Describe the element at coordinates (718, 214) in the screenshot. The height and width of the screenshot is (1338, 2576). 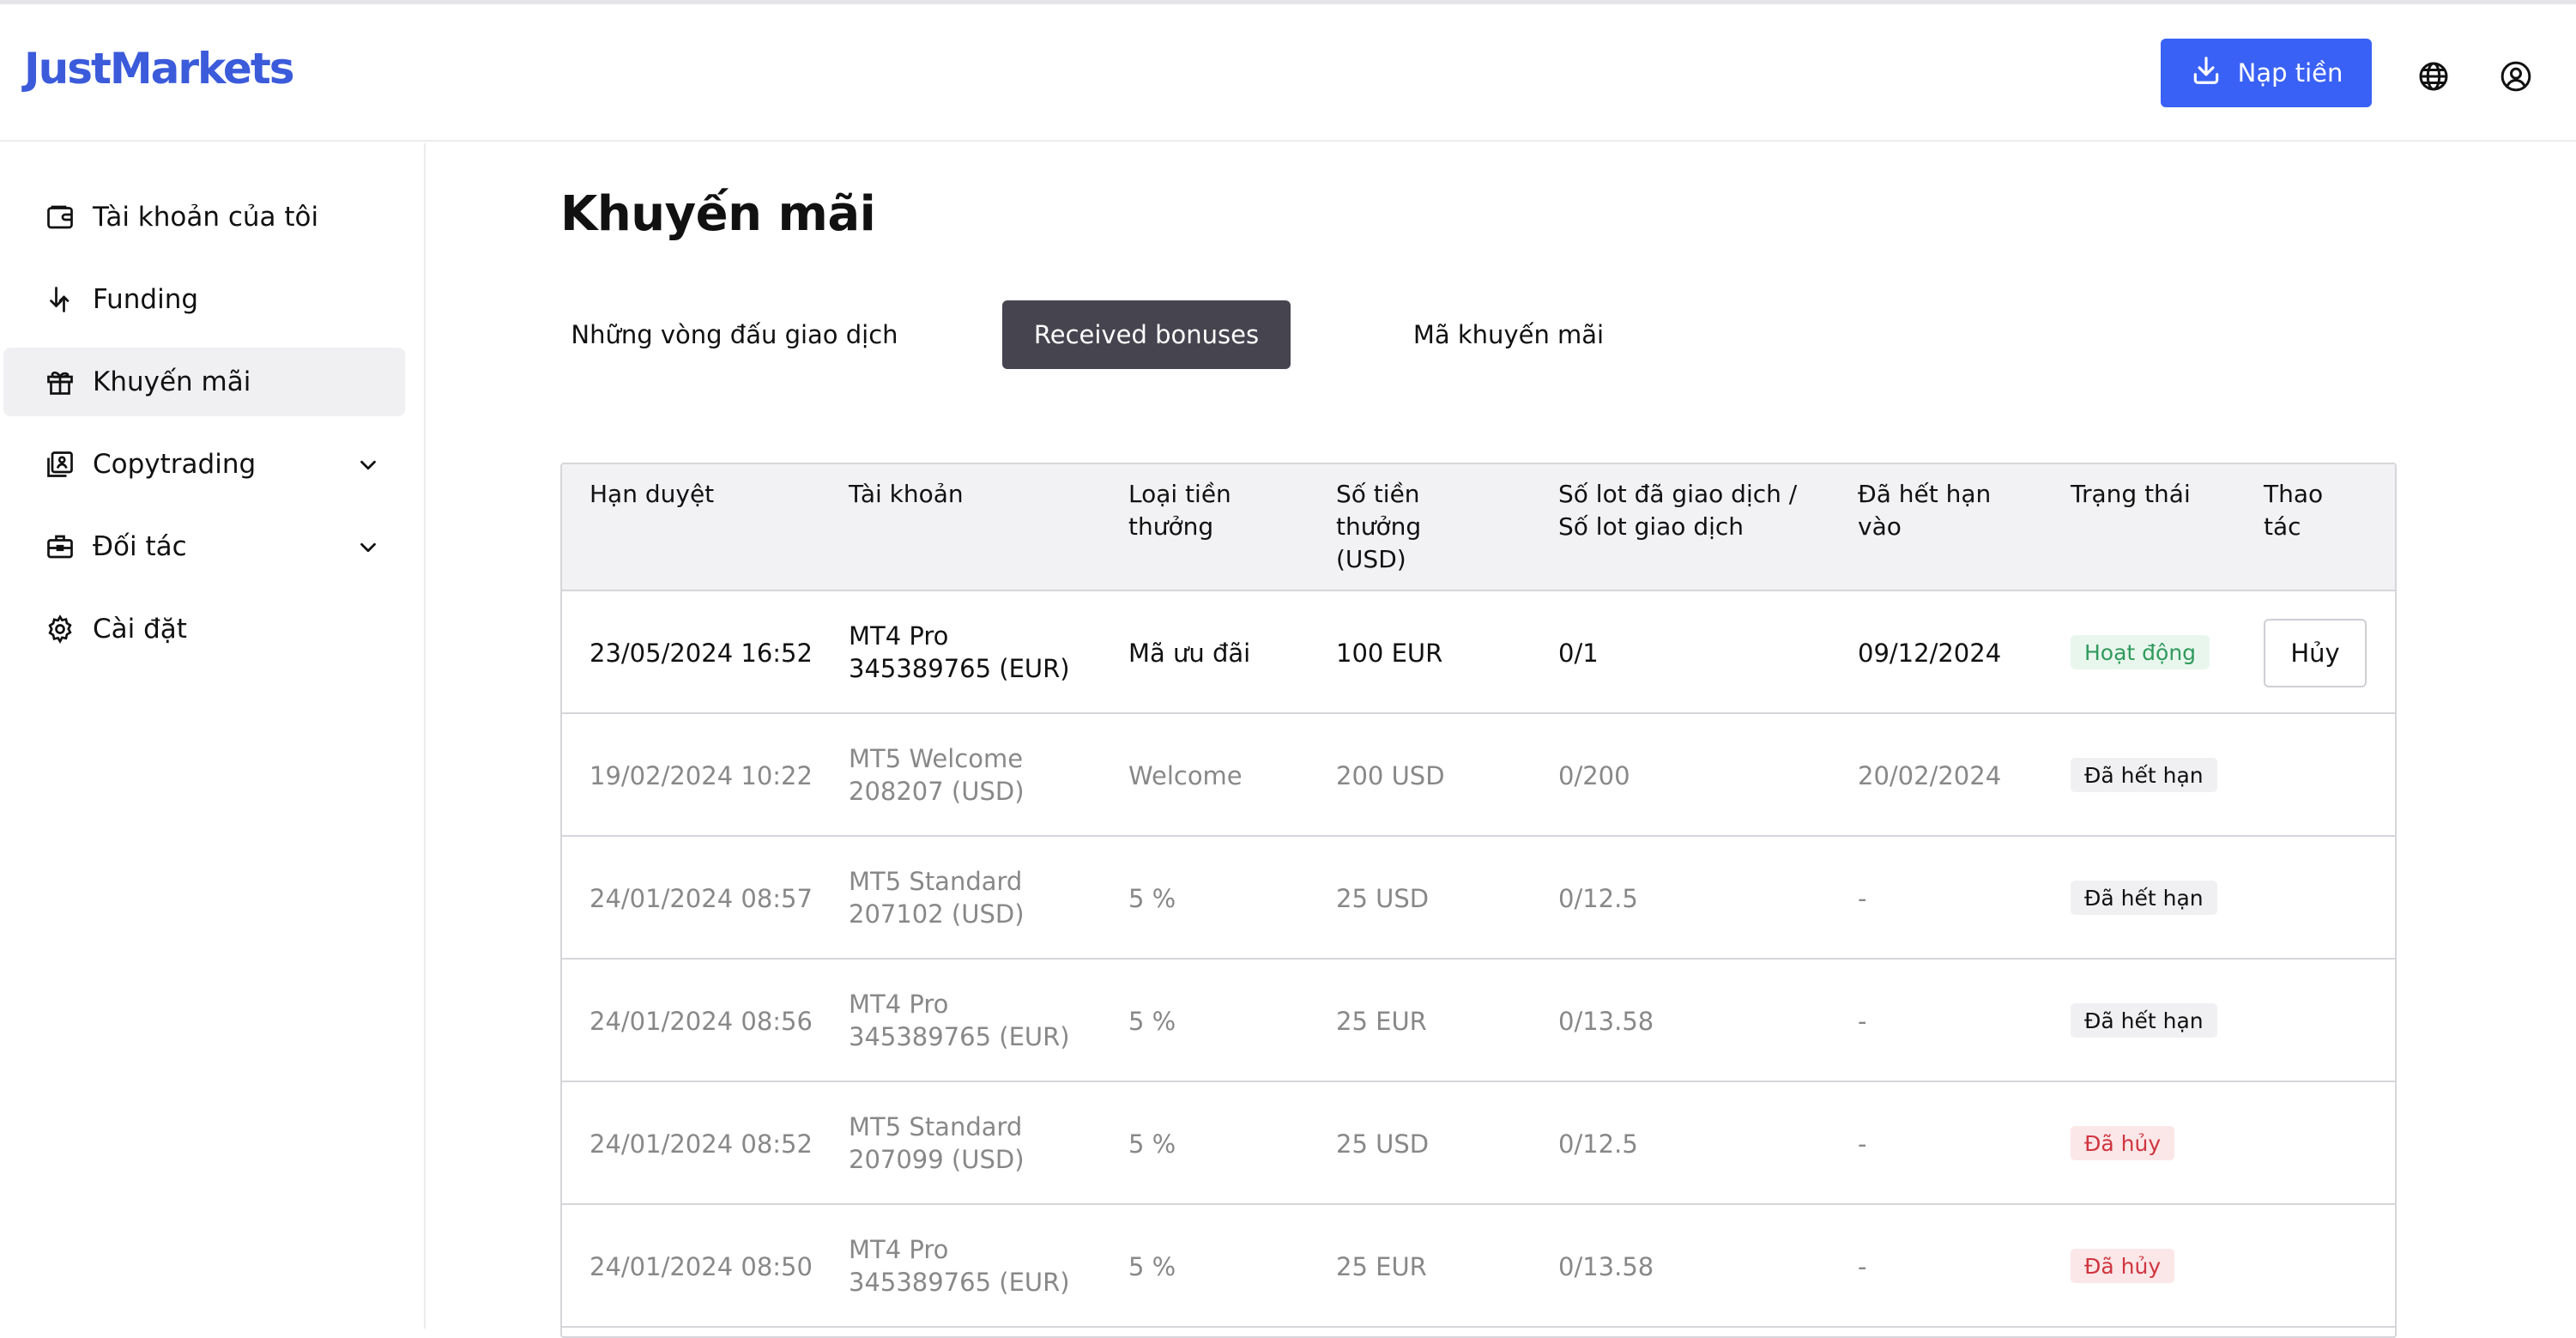
I see `page-title: Khuyến mãi` at that location.